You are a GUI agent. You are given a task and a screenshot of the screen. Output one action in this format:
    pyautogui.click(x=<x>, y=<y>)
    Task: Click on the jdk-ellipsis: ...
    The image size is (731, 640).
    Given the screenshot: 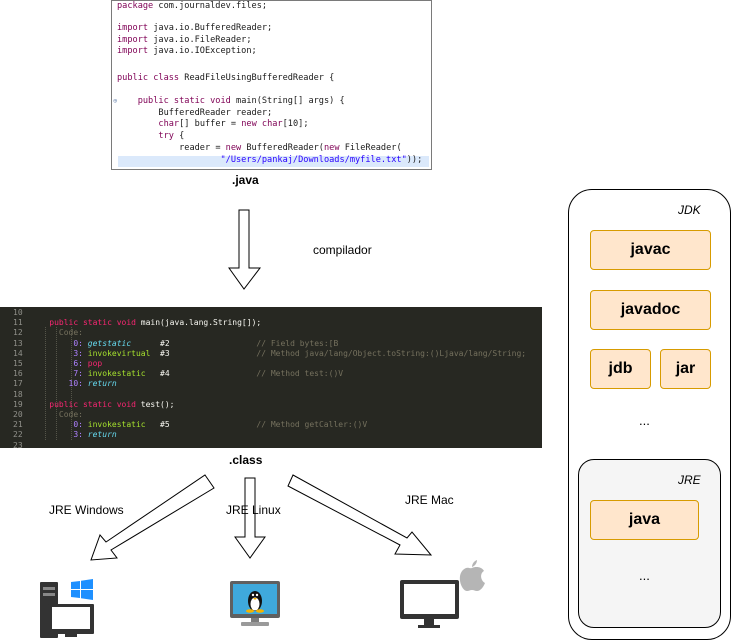 What is the action you would take?
    pyautogui.click(x=644, y=420)
    